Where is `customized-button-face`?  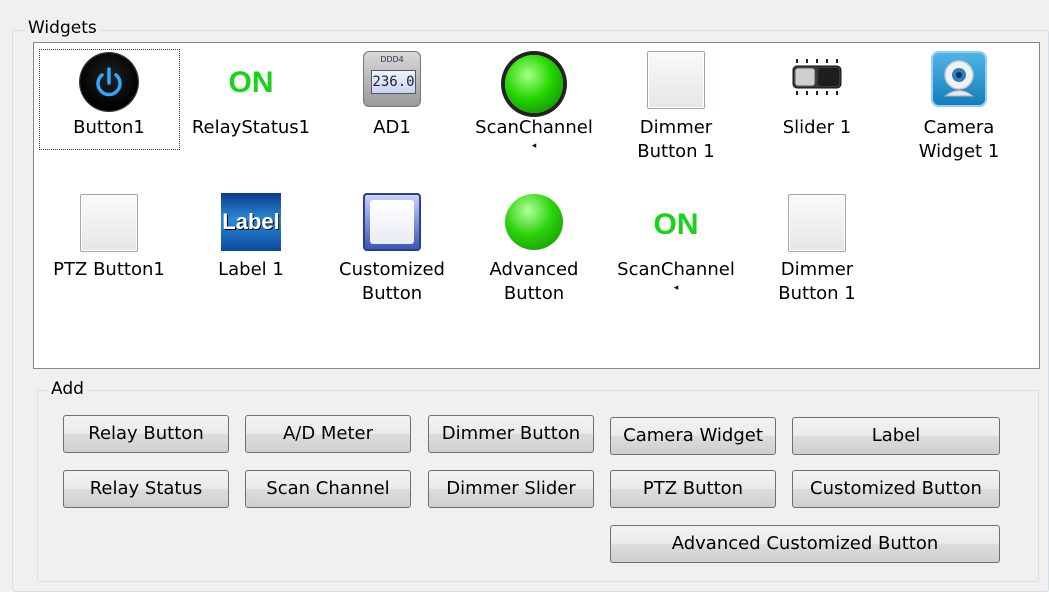
customized-button-face is located at coordinates (392, 222).